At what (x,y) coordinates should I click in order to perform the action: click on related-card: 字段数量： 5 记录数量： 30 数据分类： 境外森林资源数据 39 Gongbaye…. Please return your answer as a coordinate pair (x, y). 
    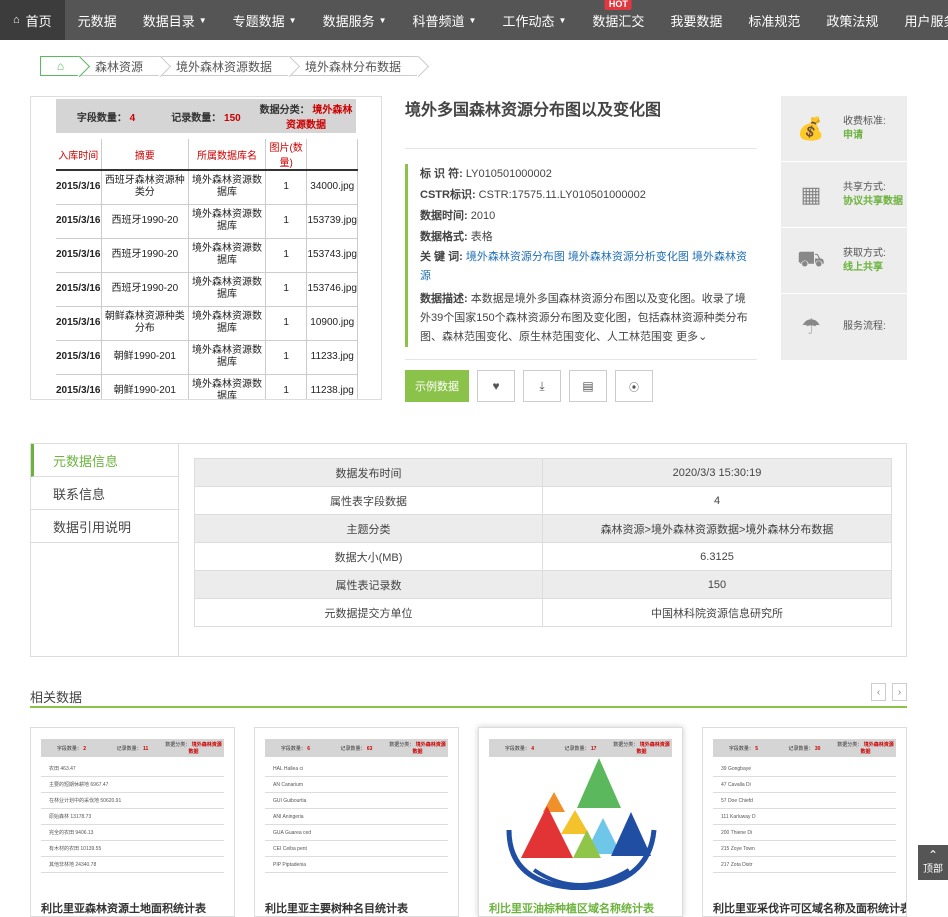
    Looking at the image, I should click on (804, 822).